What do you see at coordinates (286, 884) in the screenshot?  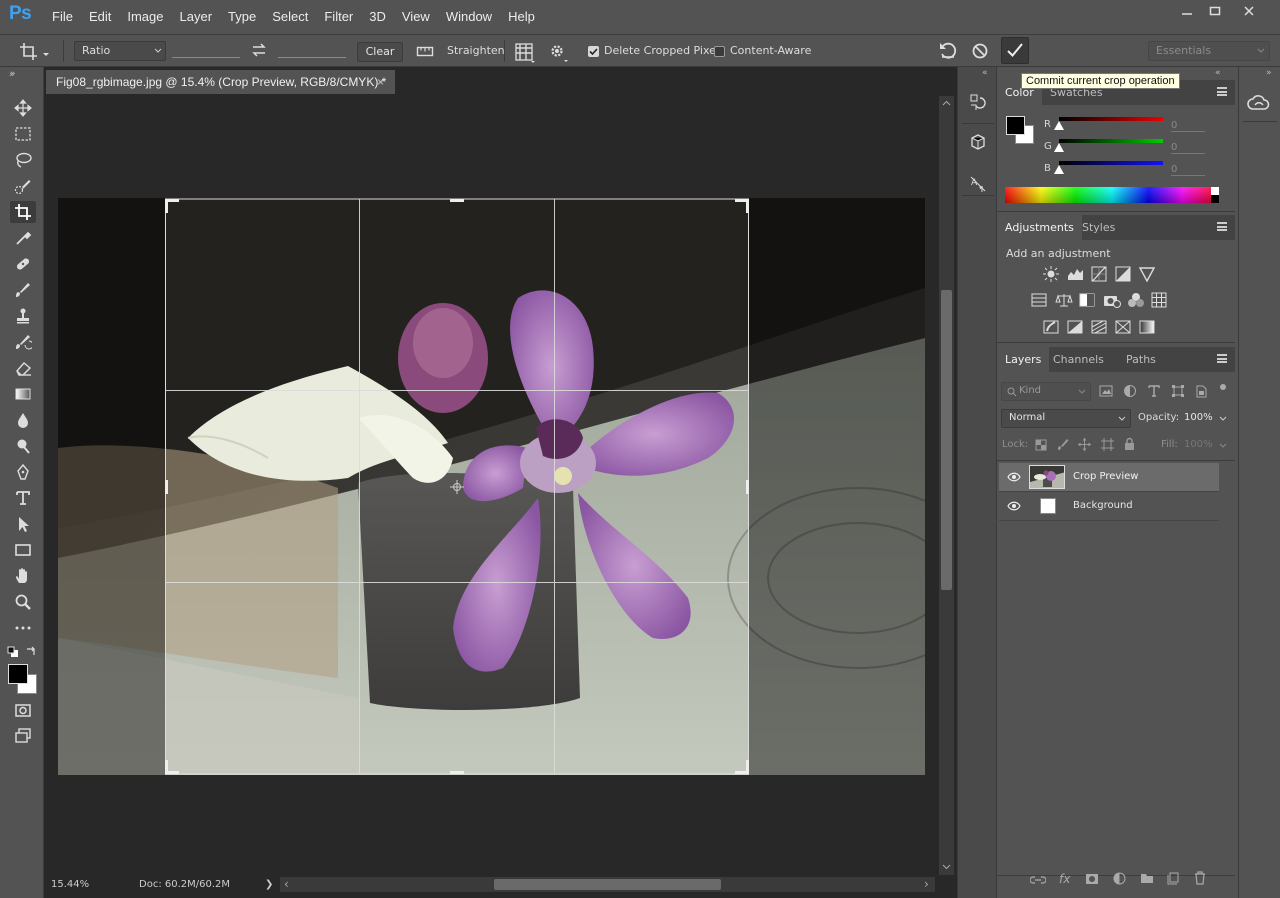 I see `scroll-left-icon: ‹` at bounding box center [286, 884].